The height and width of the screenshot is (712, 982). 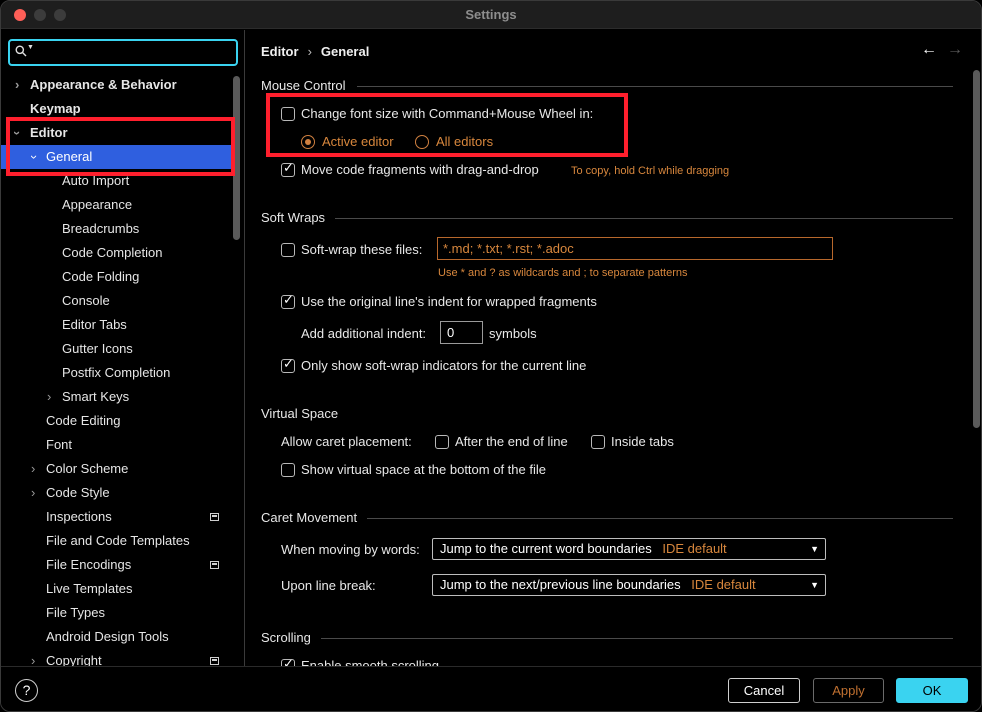 What do you see at coordinates (55, 108) in the screenshot?
I see `tree-item-label: Keymap` at bounding box center [55, 108].